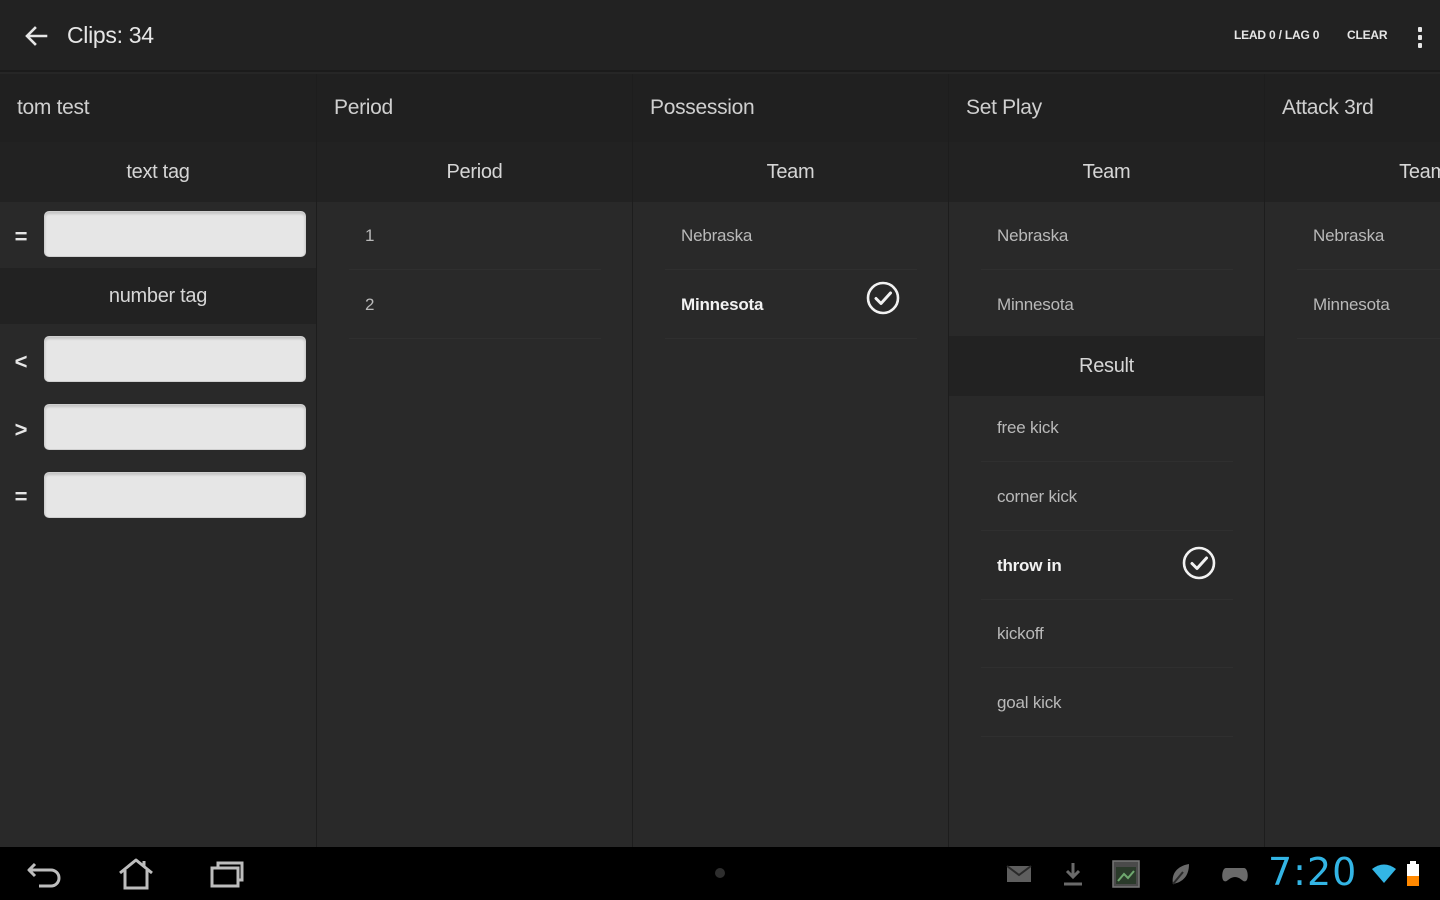 The width and height of the screenshot is (1440, 900). I want to click on list-item-period-1: 1, so click(475, 236).